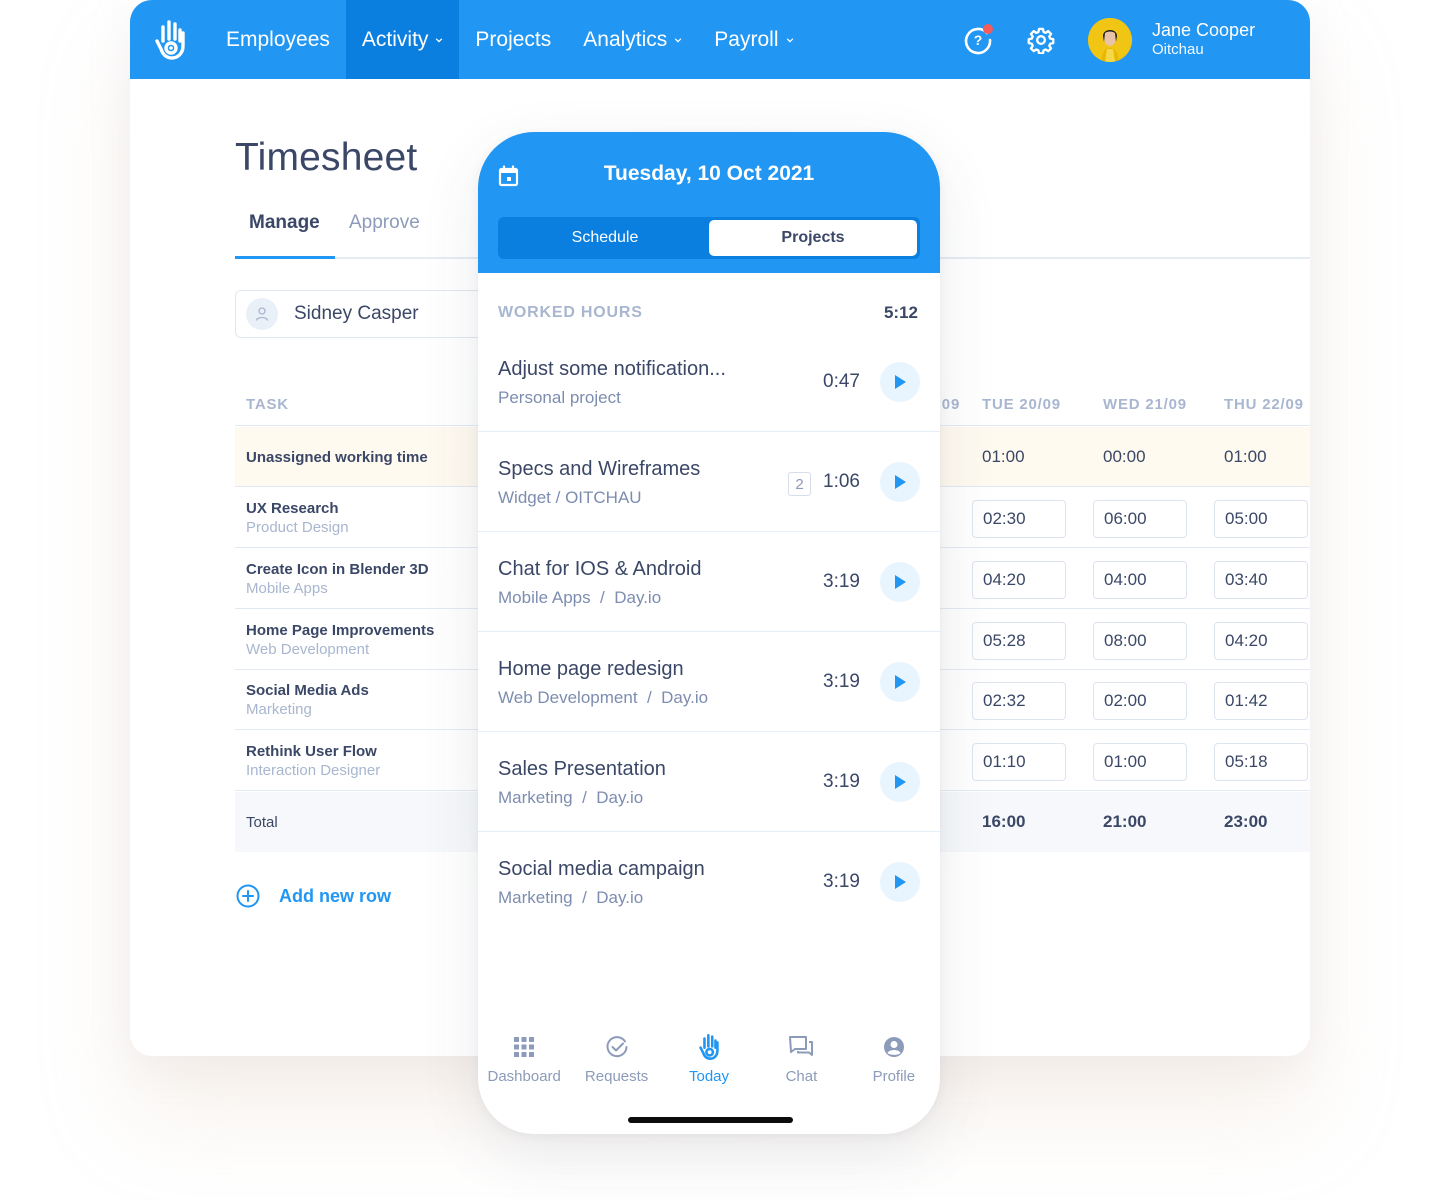 Image resolution: width=1440 pixels, height=1200 pixels. I want to click on column-header-task: TASK, so click(267, 404).